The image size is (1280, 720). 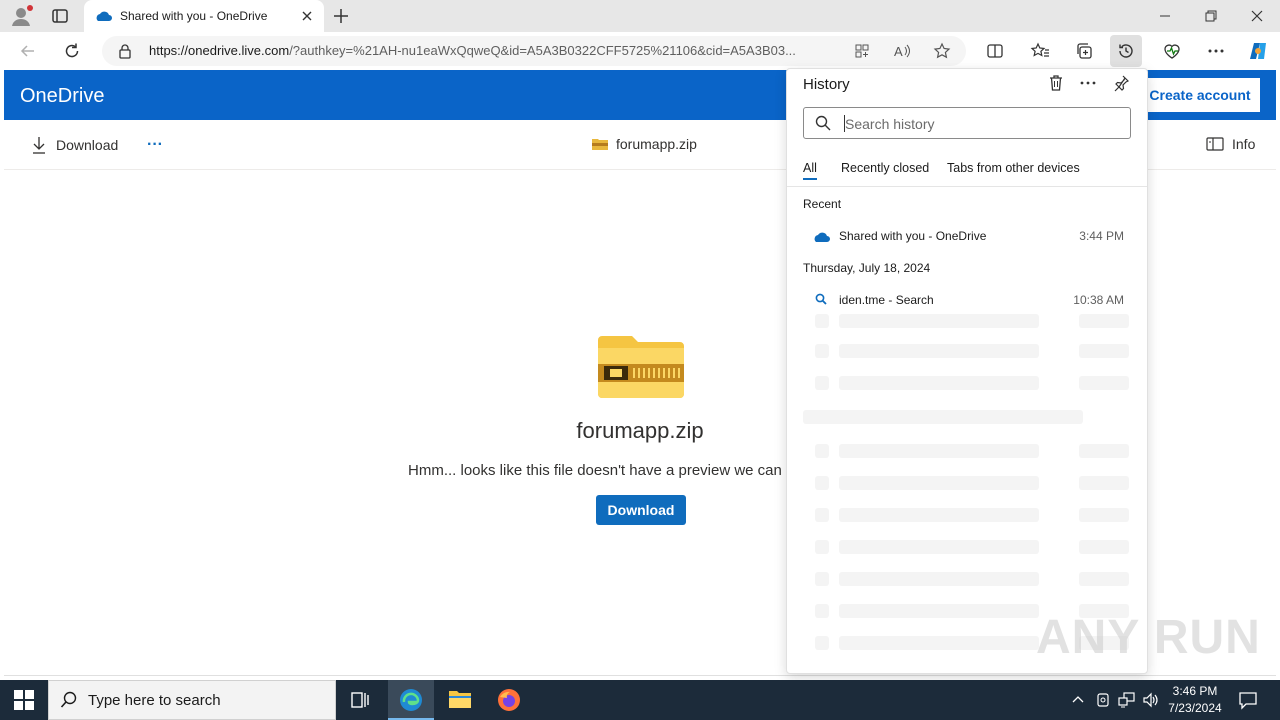 I want to click on download-icon, so click(x=39, y=145).